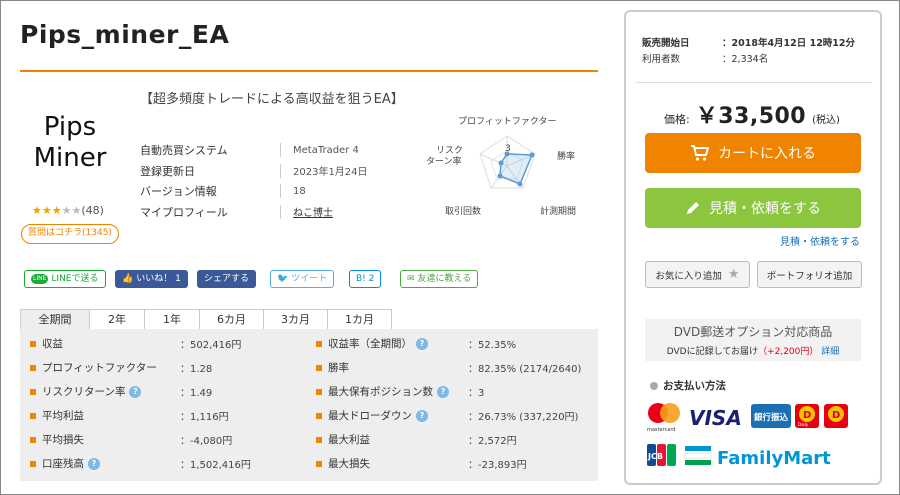  Describe the element at coordinates (313, 211) in the screenshot. I see `profile-link: ねこ博士` at that location.